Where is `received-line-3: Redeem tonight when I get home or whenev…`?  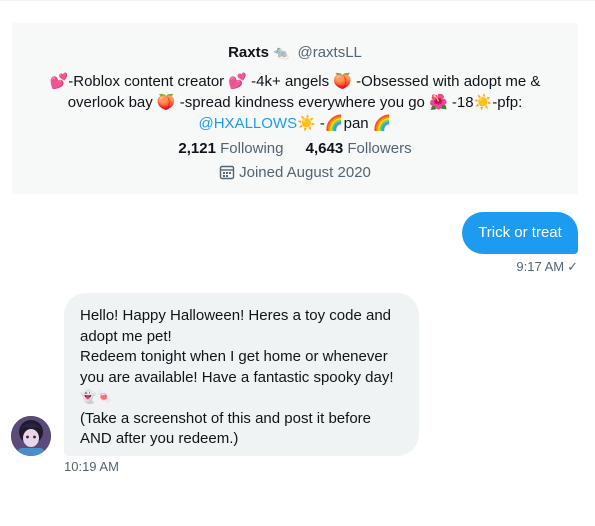 received-line-3: Redeem tonight when I get home or whenev… is located at coordinates (234, 356).